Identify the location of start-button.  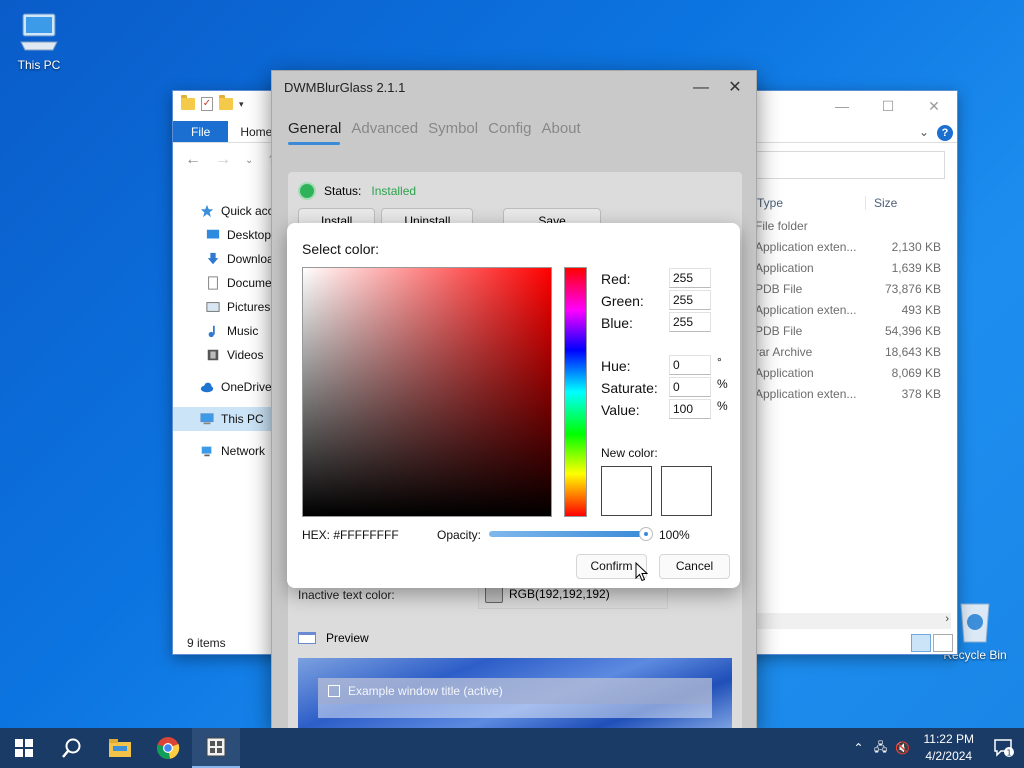
(24, 748).